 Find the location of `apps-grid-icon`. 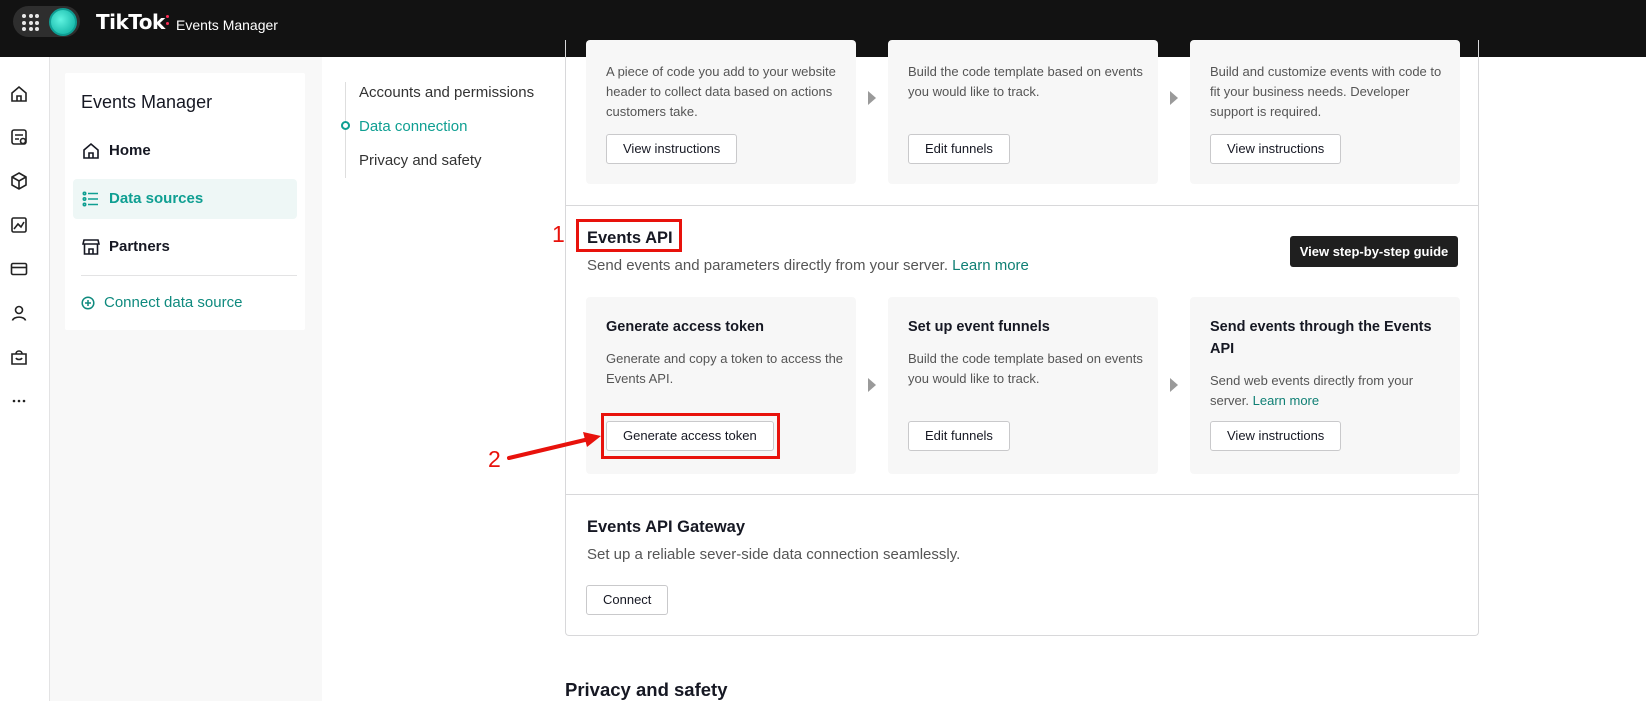

apps-grid-icon is located at coordinates (30, 22).